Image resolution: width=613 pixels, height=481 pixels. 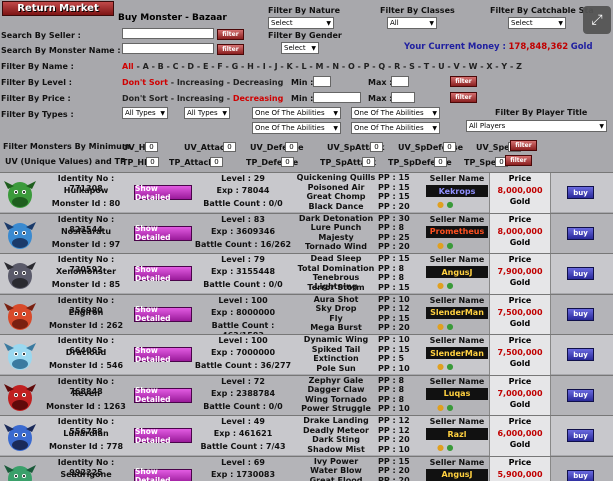 I want to click on seller-search-input, so click(x=168, y=33).